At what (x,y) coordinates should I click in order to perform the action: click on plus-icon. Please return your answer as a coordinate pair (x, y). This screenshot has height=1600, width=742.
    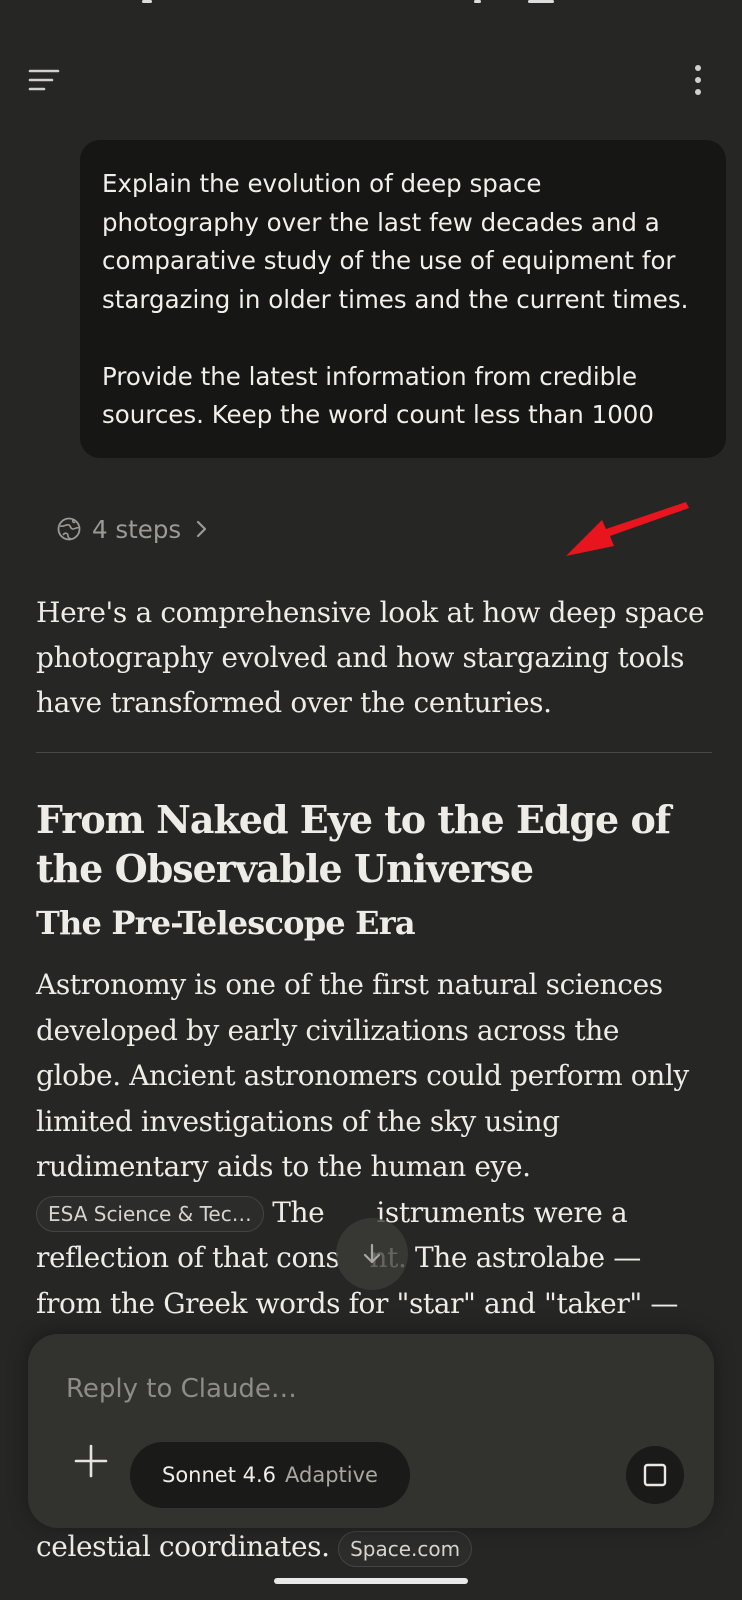
    Looking at the image, I should click on (91, 1461).